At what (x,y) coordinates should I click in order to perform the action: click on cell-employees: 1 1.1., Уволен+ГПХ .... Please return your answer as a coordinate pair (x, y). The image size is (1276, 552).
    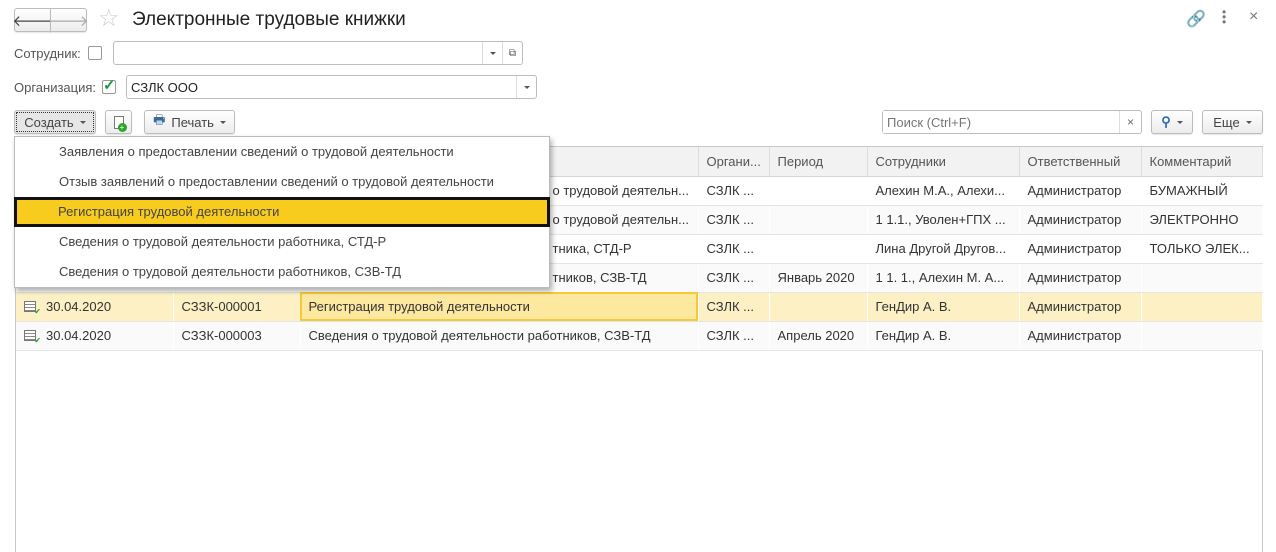
    Looking at the image, I should click on (943, 220).